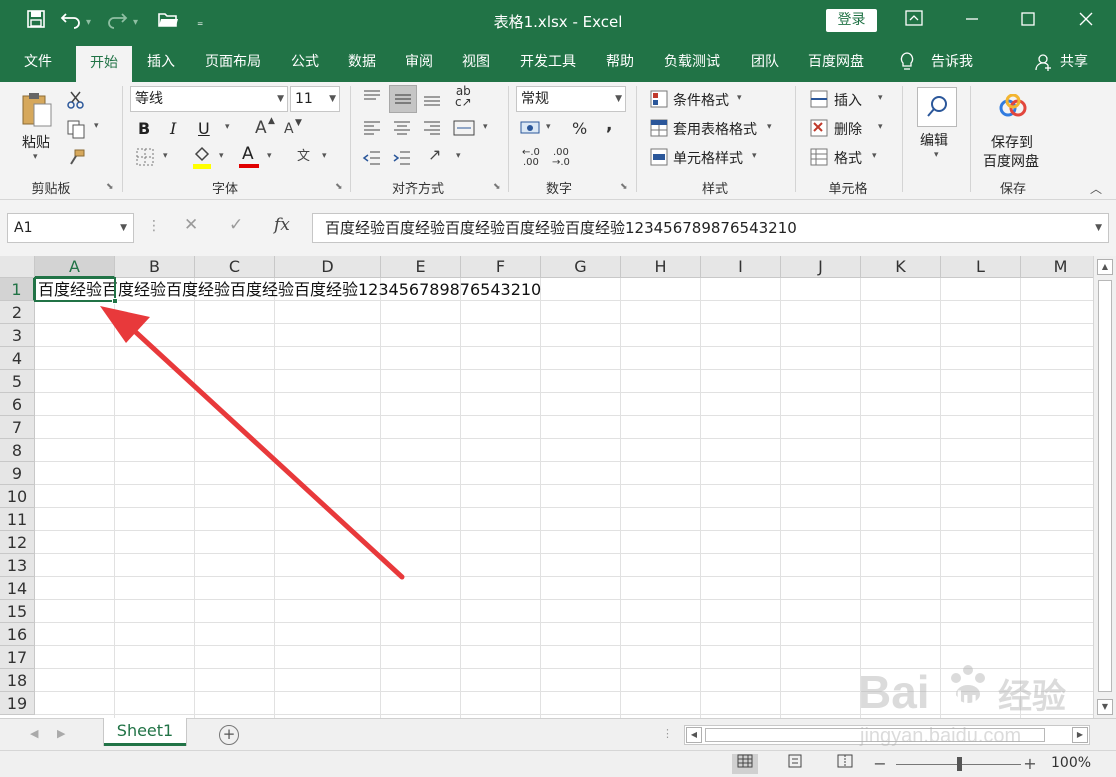  What do you see at coordinates (339, 187) in the screenshot?
I see `font-launcher-icon: ⬊` at bounding box center [339, 187].